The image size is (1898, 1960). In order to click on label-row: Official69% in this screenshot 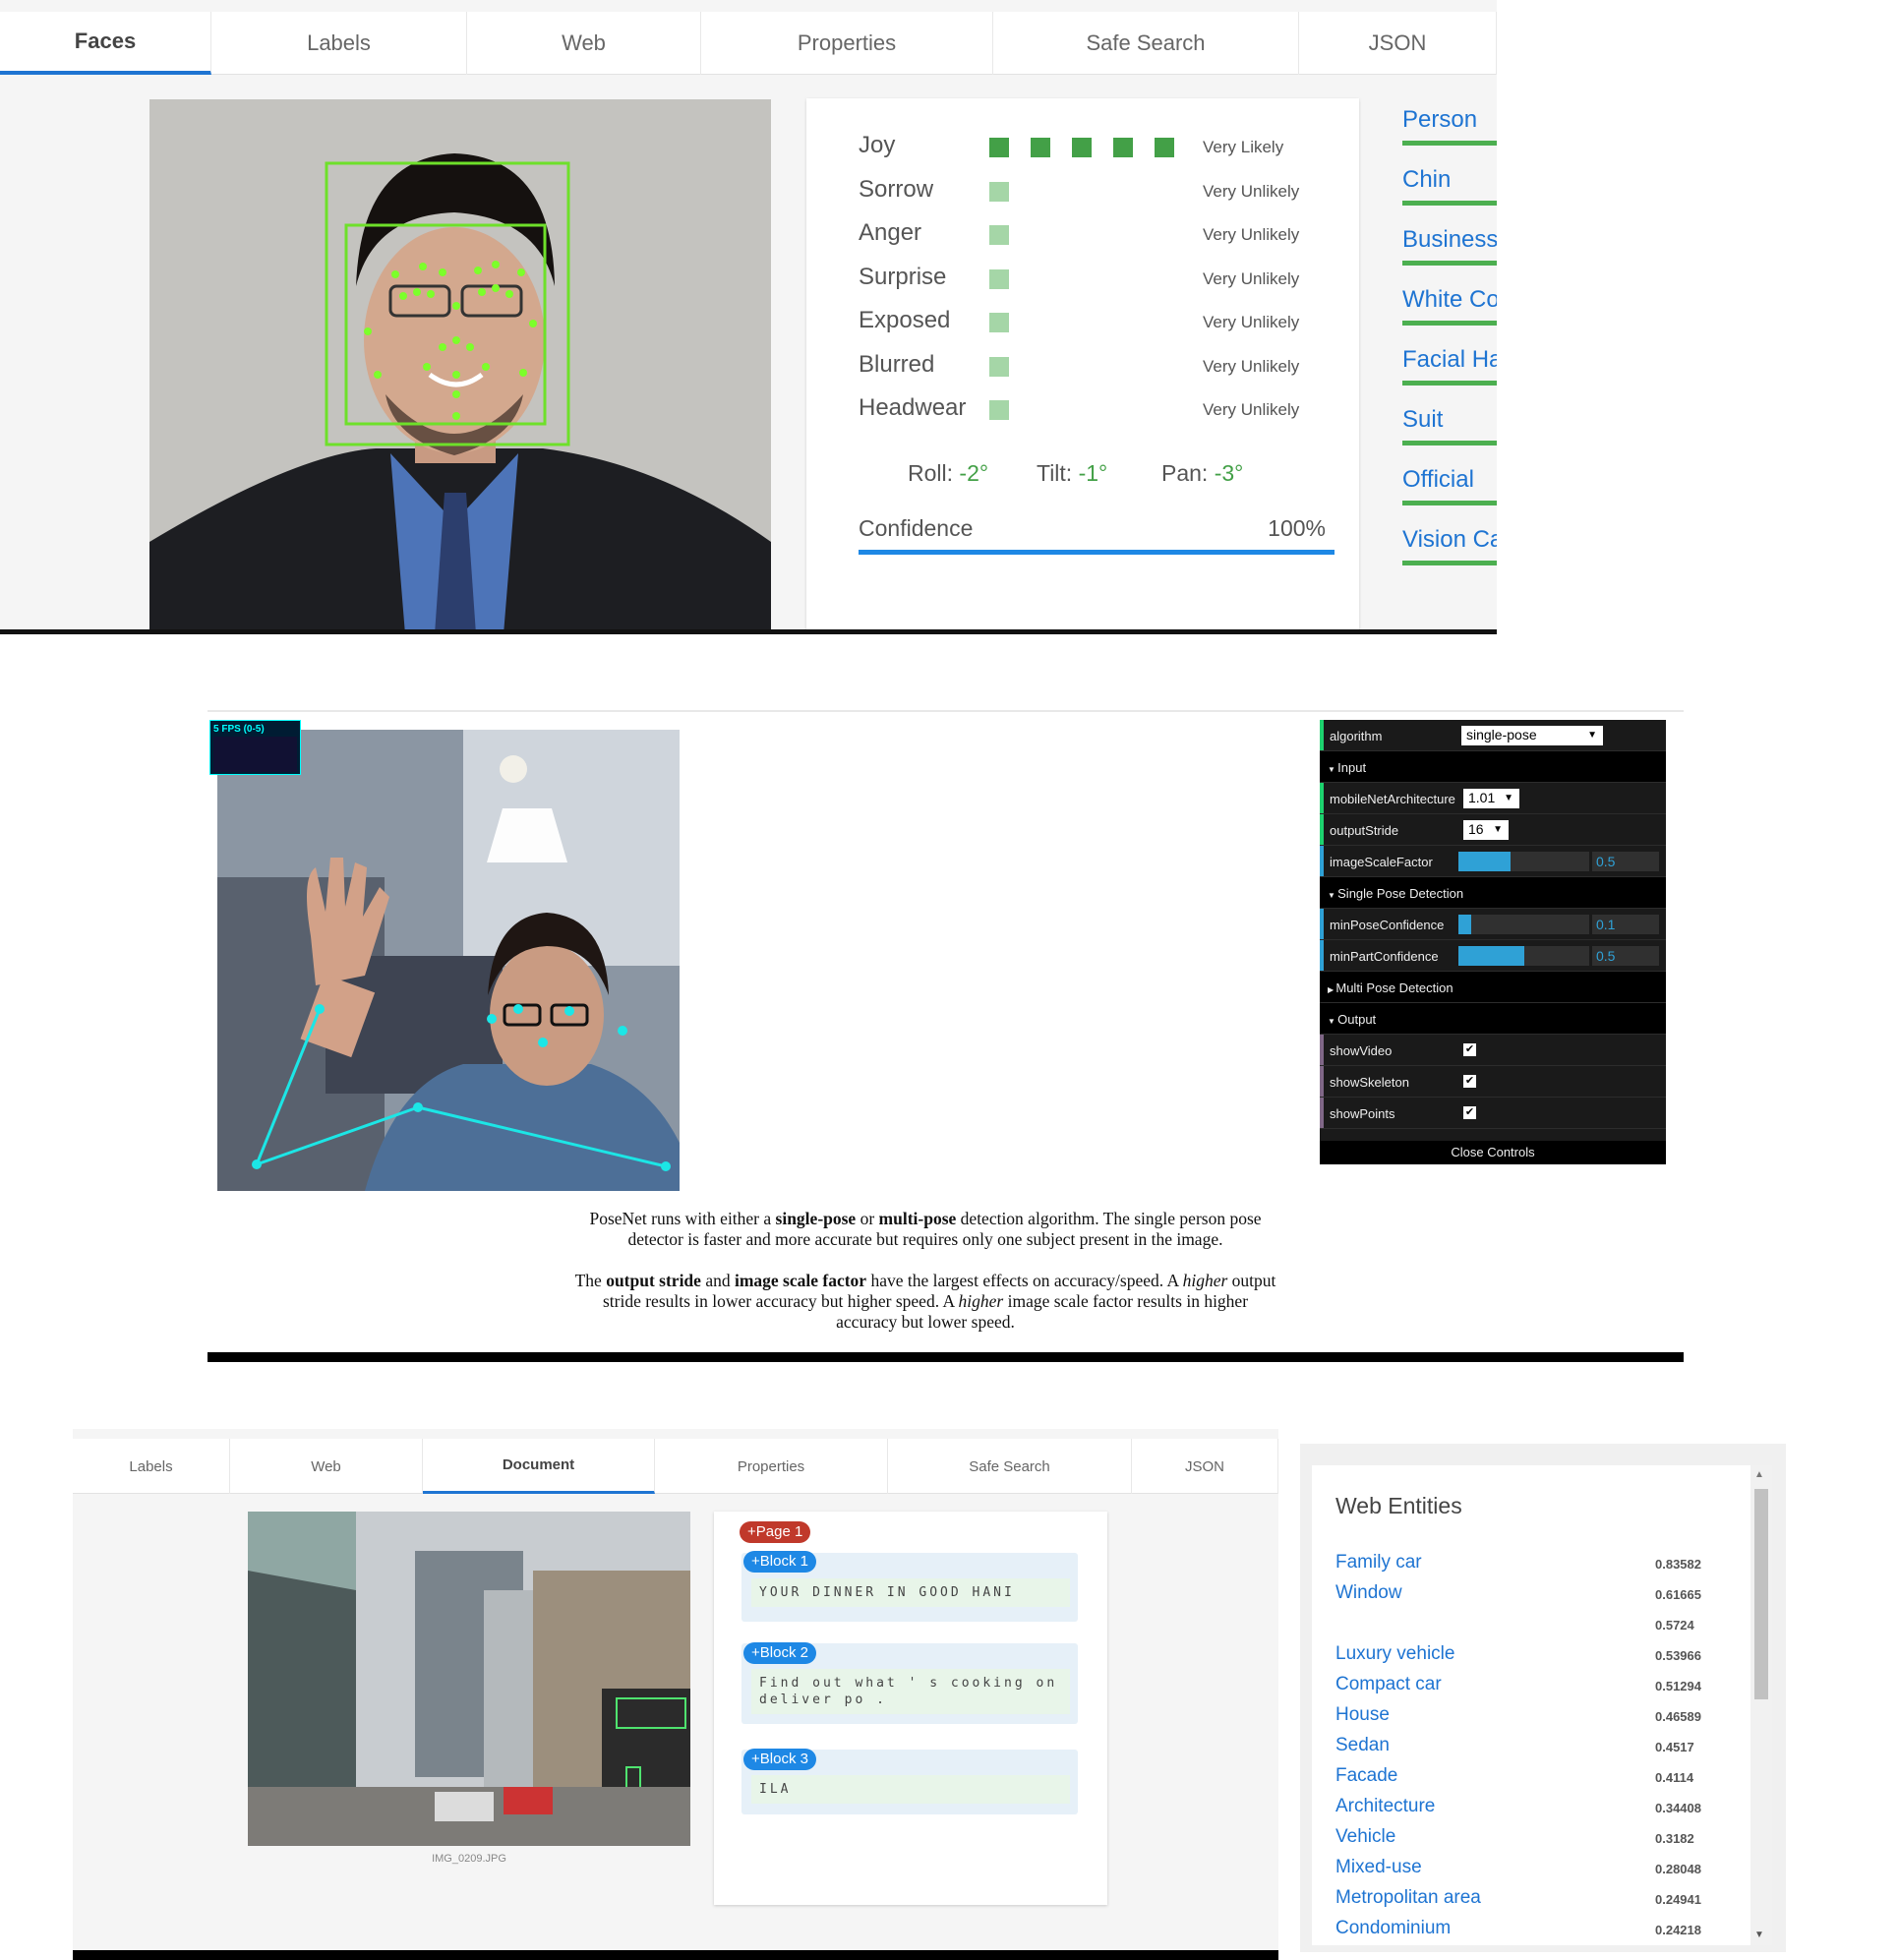, I will do `click(1449, 475)`.